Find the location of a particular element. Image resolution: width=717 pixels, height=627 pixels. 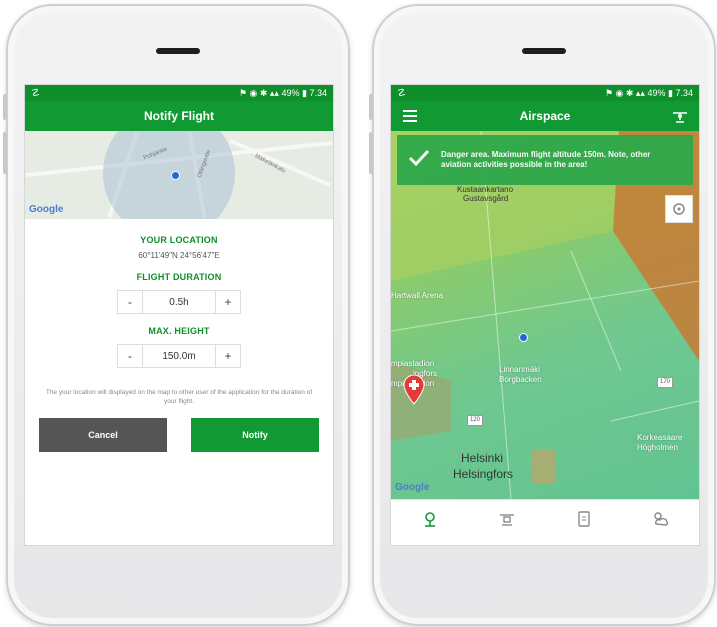

nav-weather-tab is located at coordinates (661, 519).